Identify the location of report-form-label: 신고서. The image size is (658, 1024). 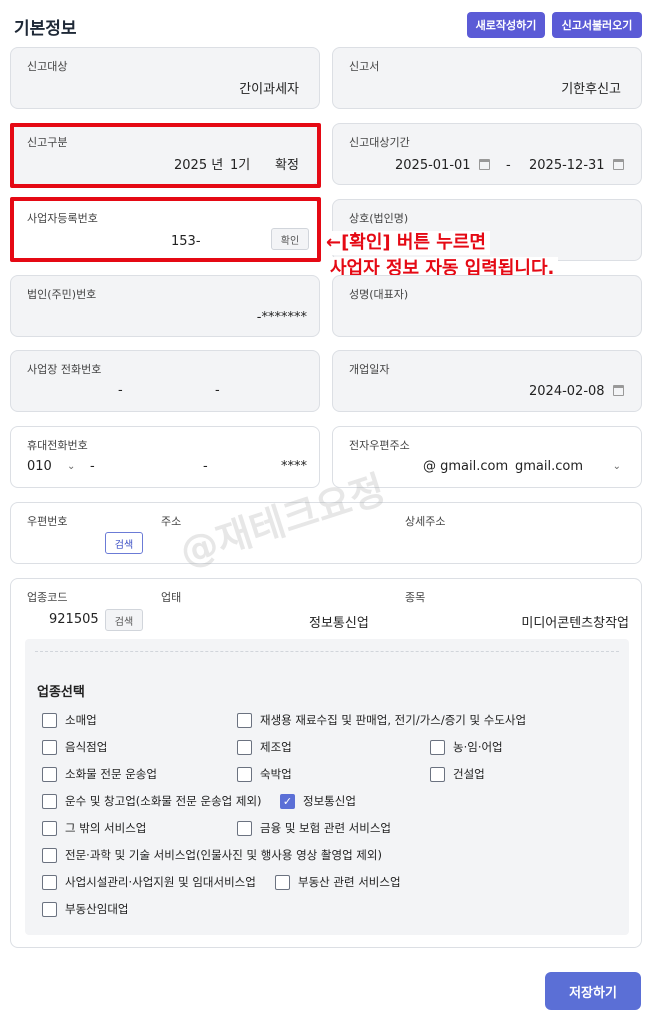
(364, 66).